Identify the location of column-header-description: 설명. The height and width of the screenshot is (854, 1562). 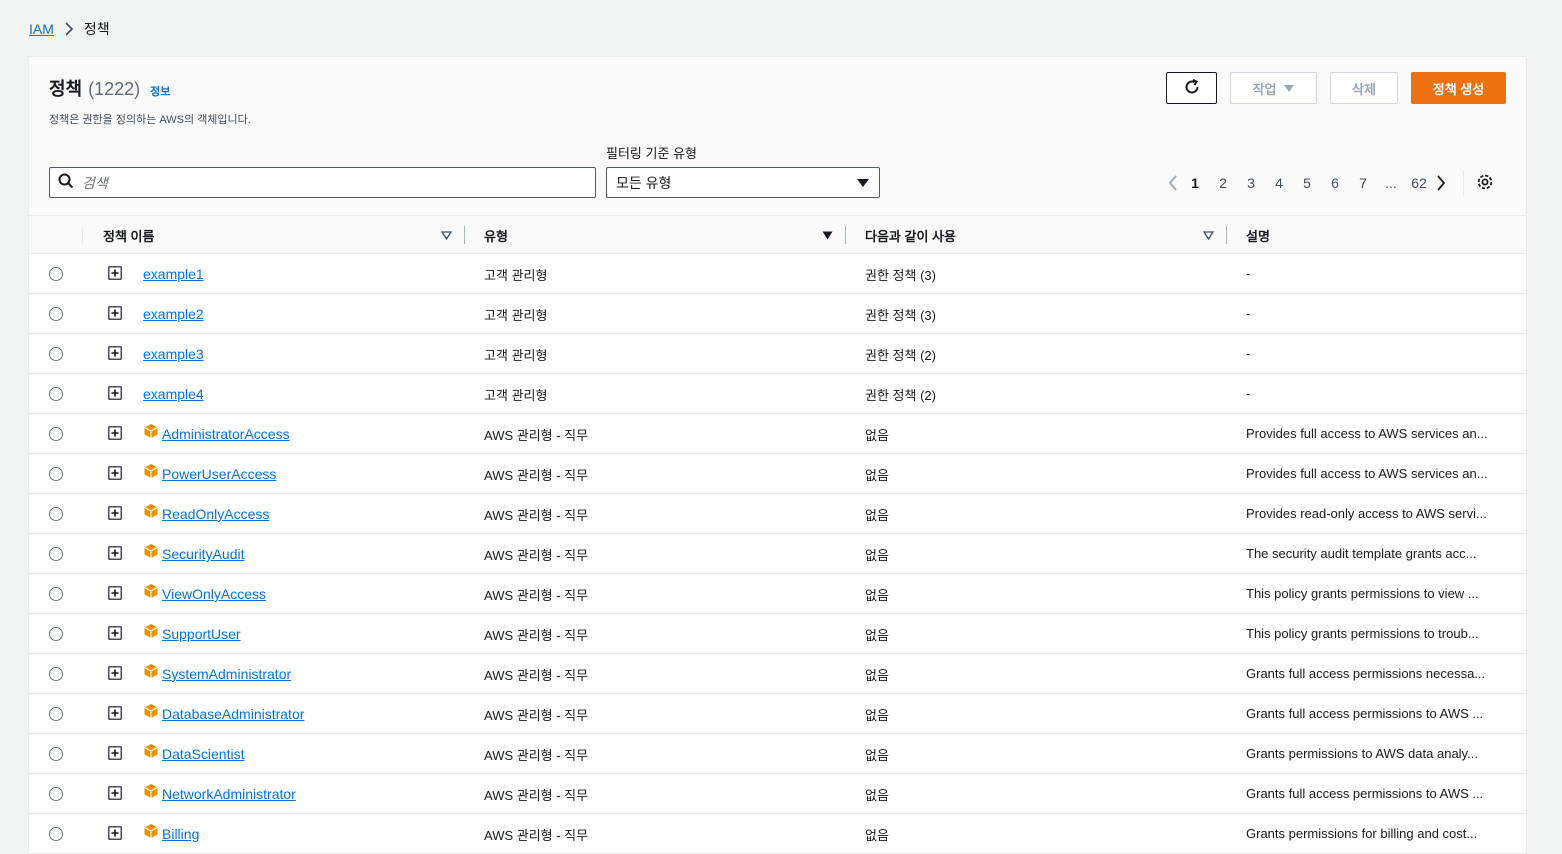
(1376, 235).